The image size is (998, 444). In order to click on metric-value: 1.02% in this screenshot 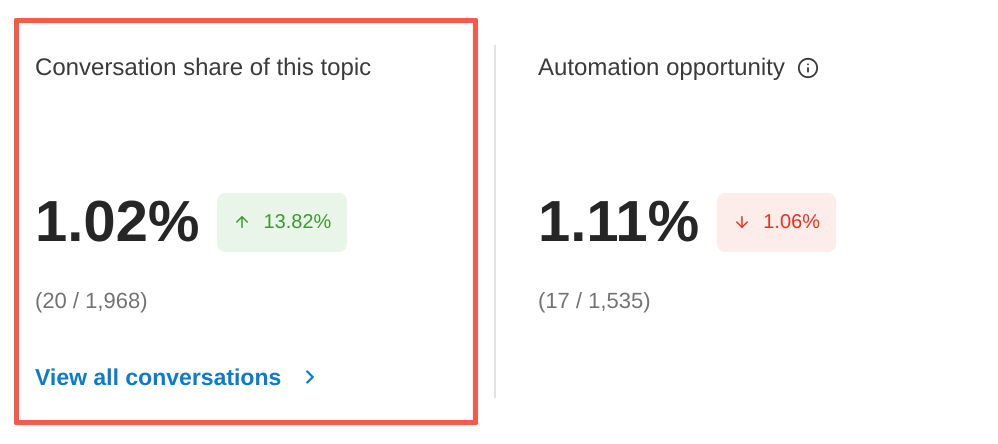, I will do `click(117, 222)`.